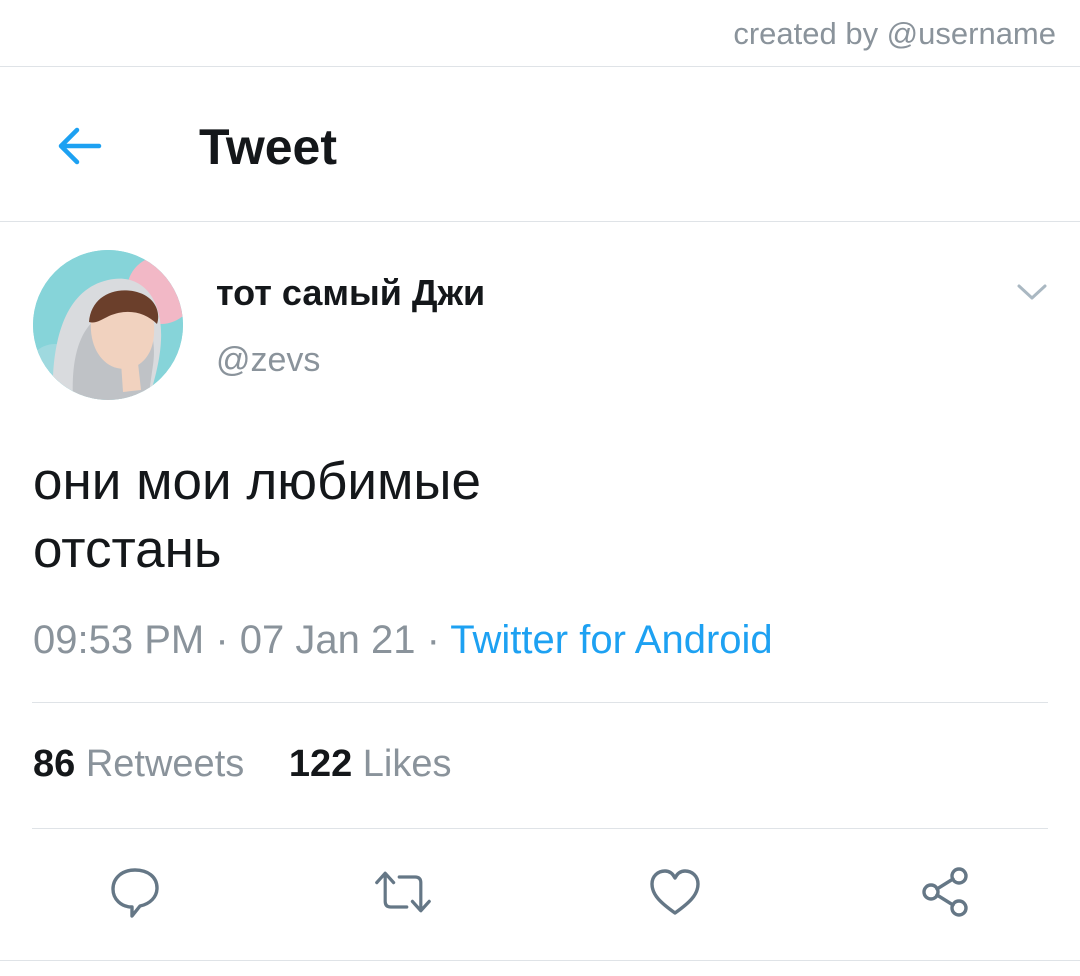  Describe the element at coordinates (119, 640) in the screenshot. I see `tweet-time: 09:53 PM` at that location.